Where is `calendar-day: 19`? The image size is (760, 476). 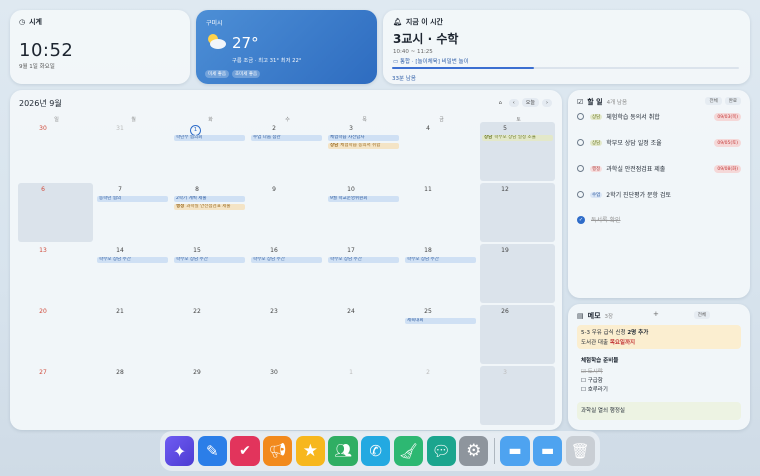 calendar-day: 19 is located at coordinates (517, 273).